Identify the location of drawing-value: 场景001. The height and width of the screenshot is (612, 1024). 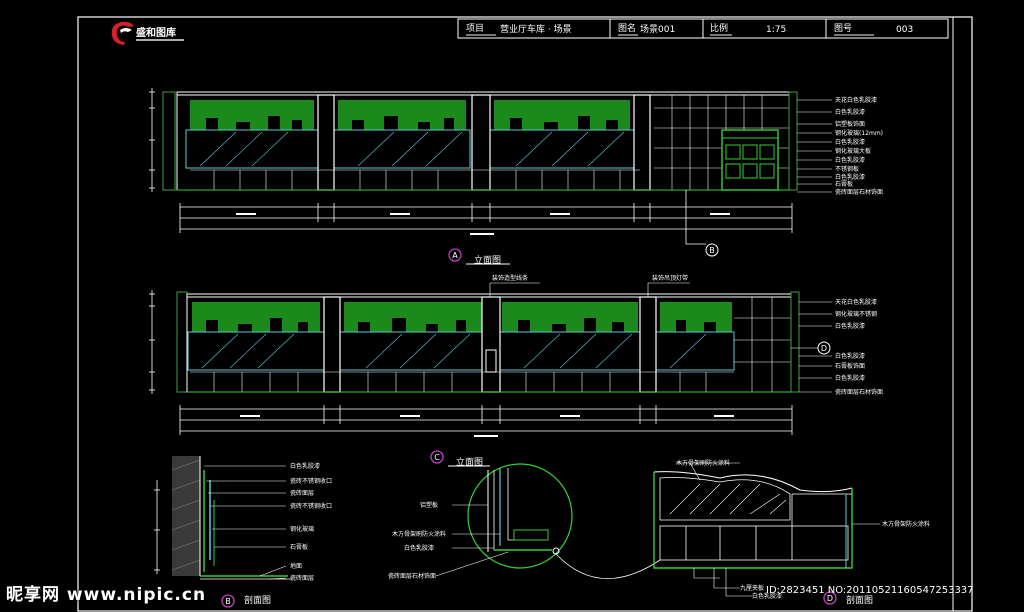
(657, 29).